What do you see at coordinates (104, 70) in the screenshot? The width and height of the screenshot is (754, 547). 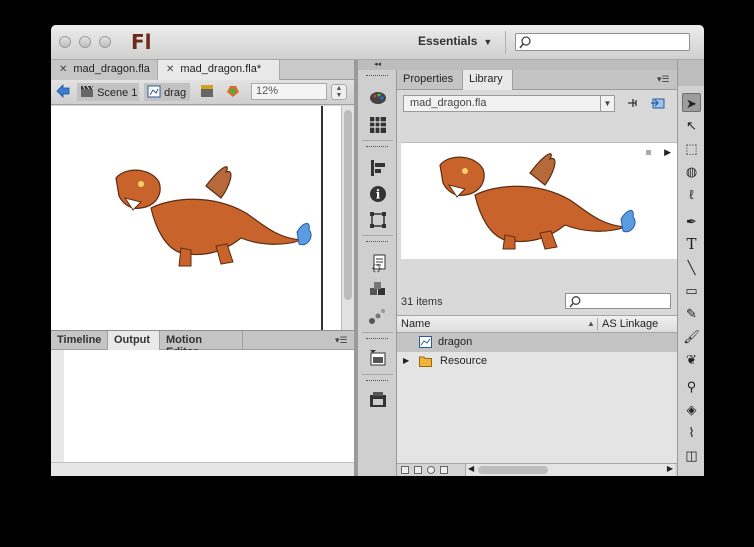 I see `doc-tab-1: ✕ mad_dragon.fla` at bounding box center [104, 70].